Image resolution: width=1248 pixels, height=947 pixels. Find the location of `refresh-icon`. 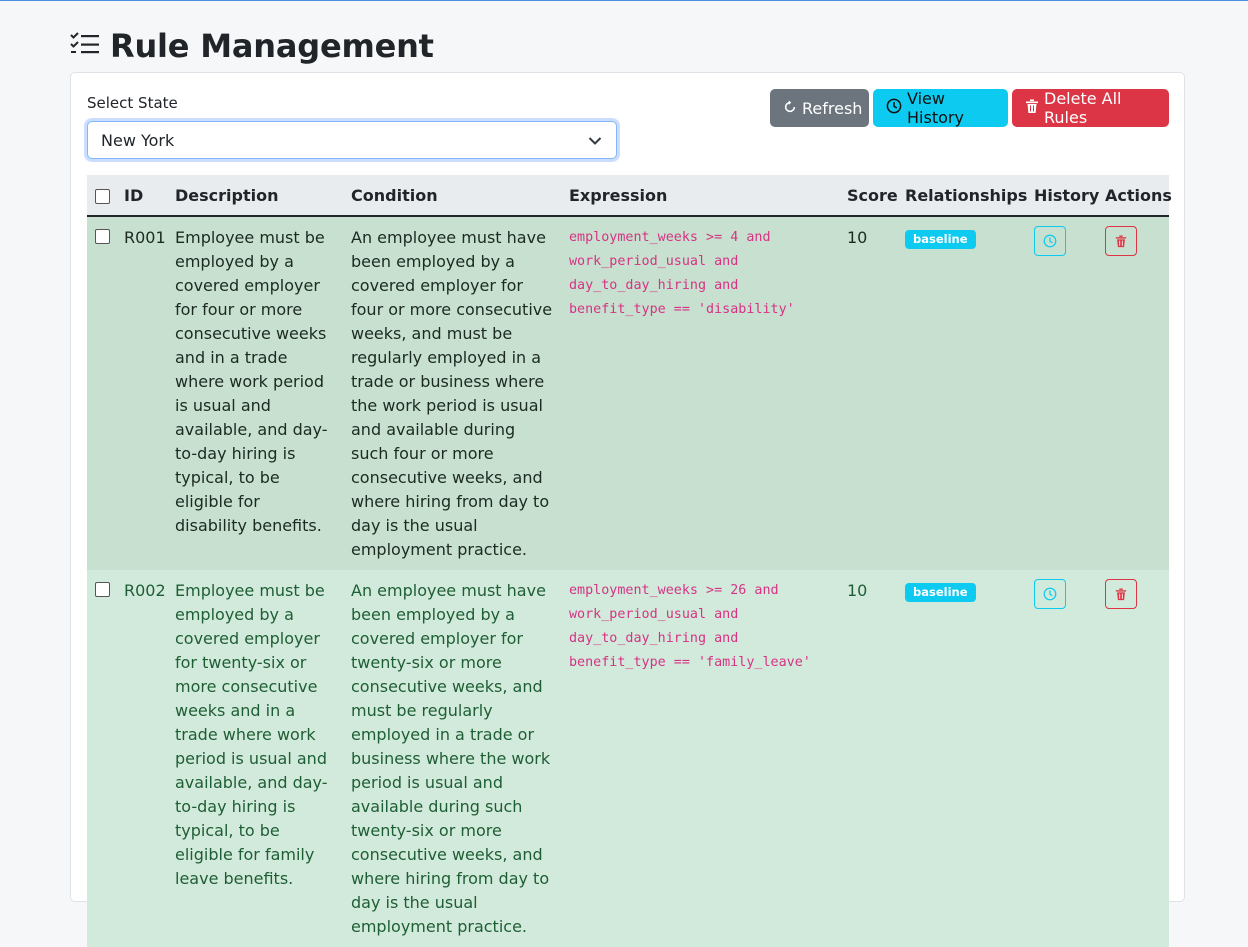

refresh-icon is located at coordinates (790, 108).